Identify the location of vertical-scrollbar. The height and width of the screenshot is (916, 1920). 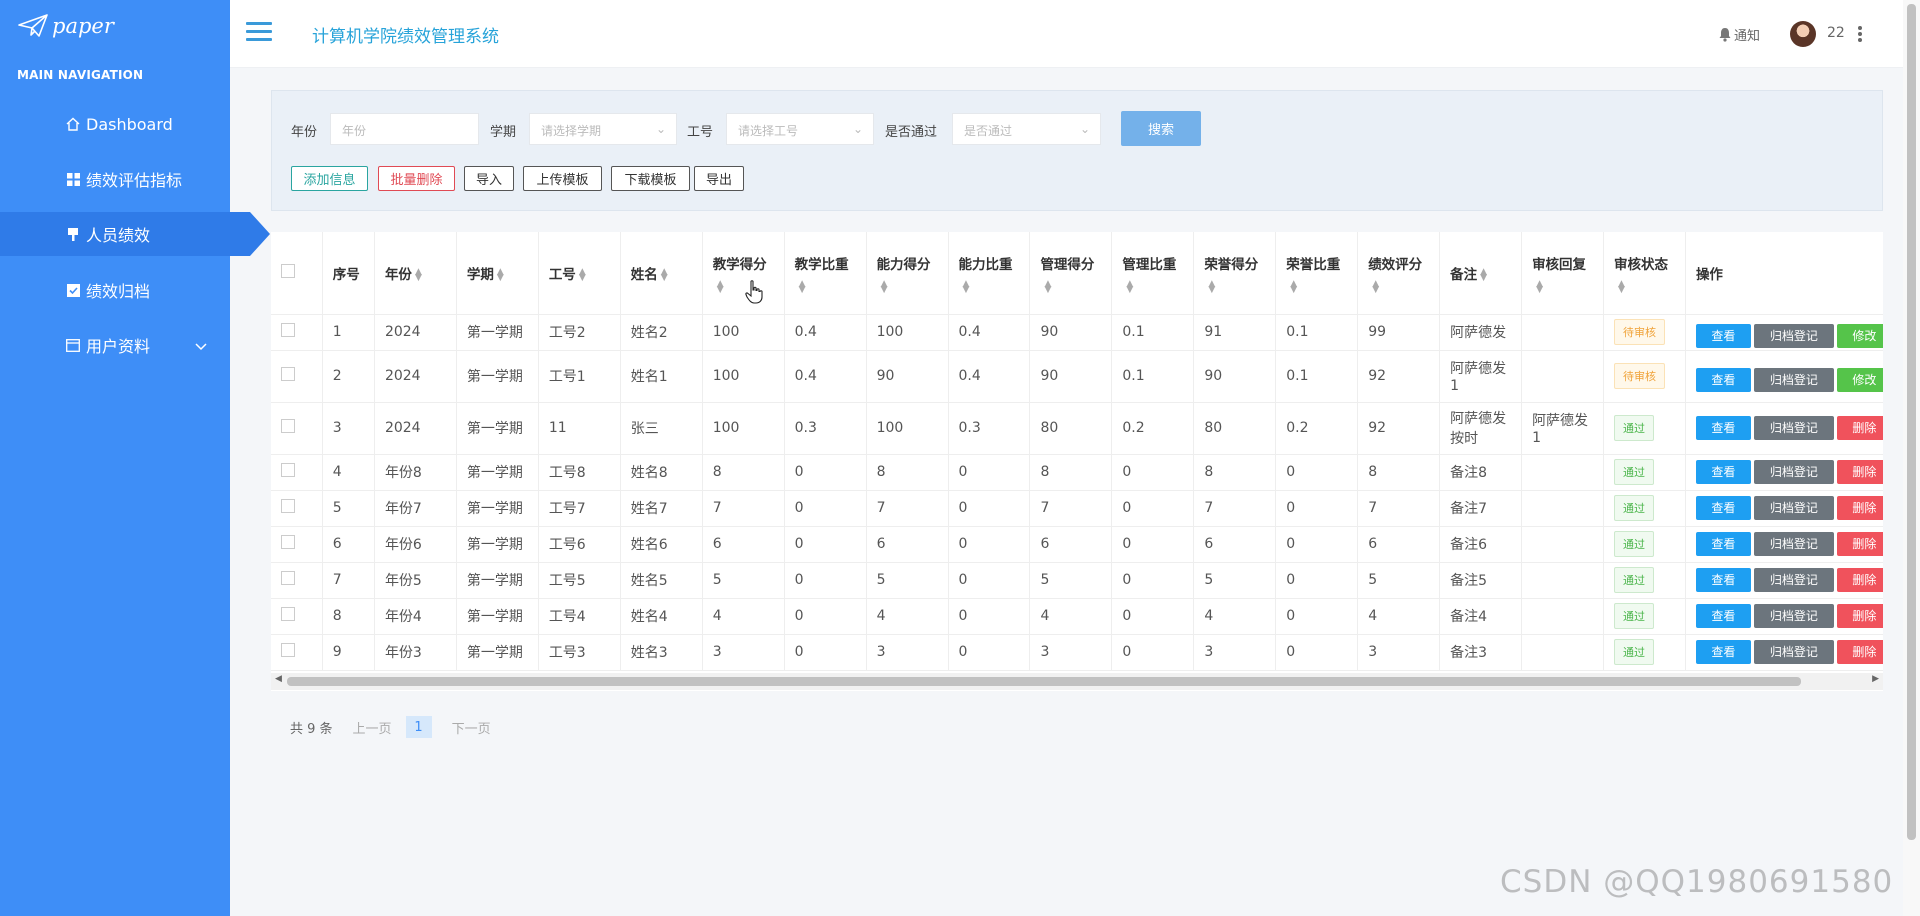
(1911, 458).